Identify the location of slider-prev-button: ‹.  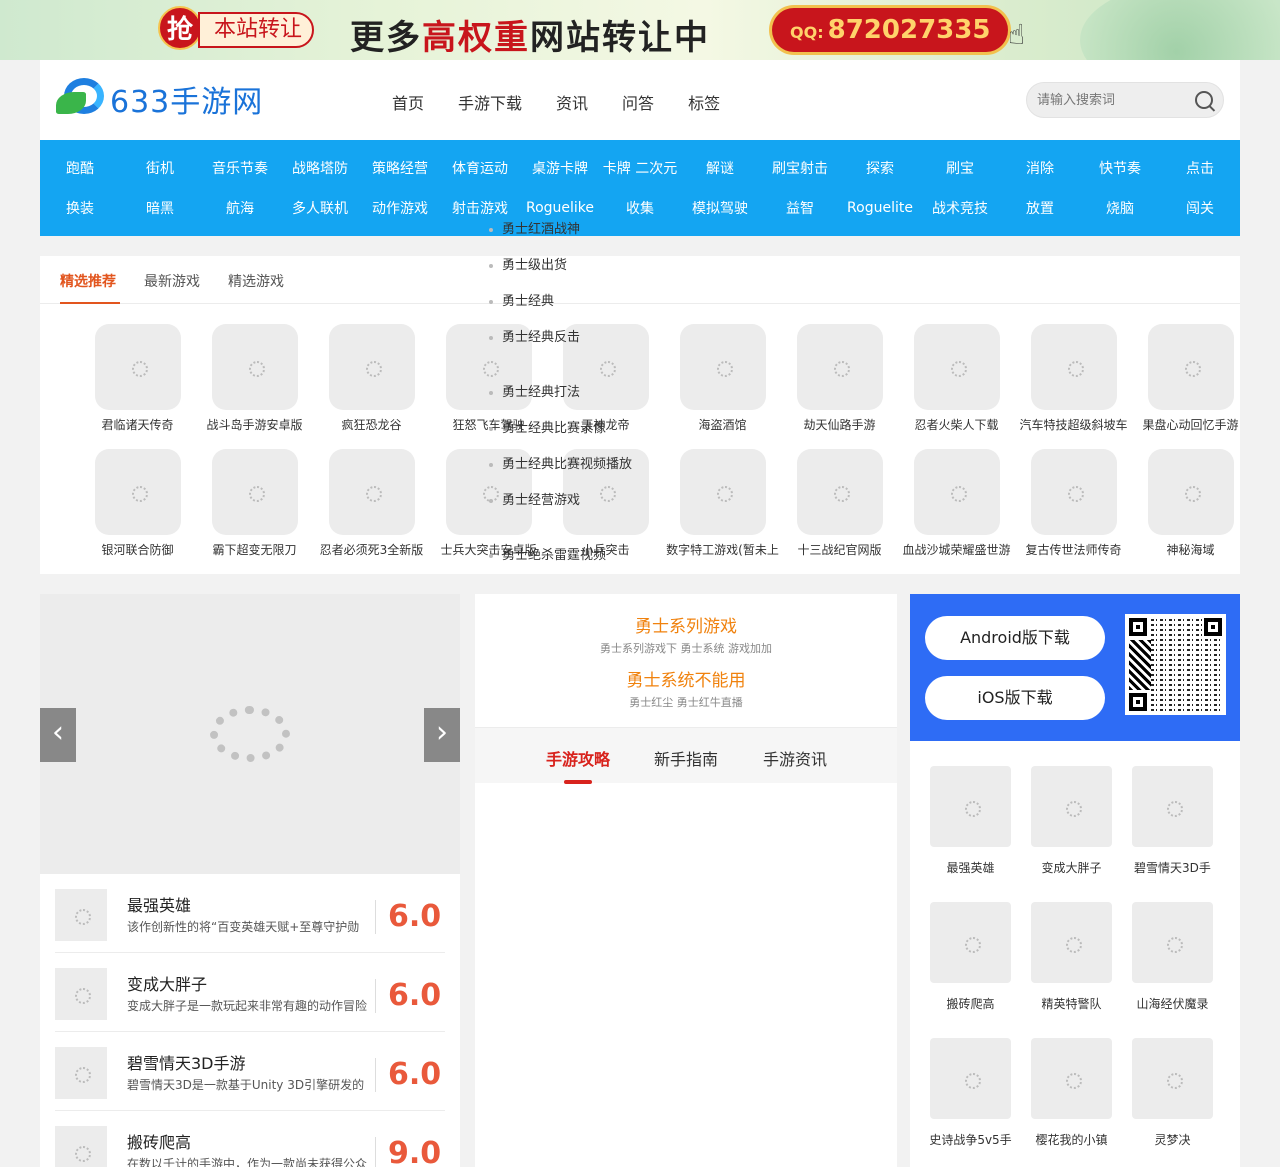
(58, 735).